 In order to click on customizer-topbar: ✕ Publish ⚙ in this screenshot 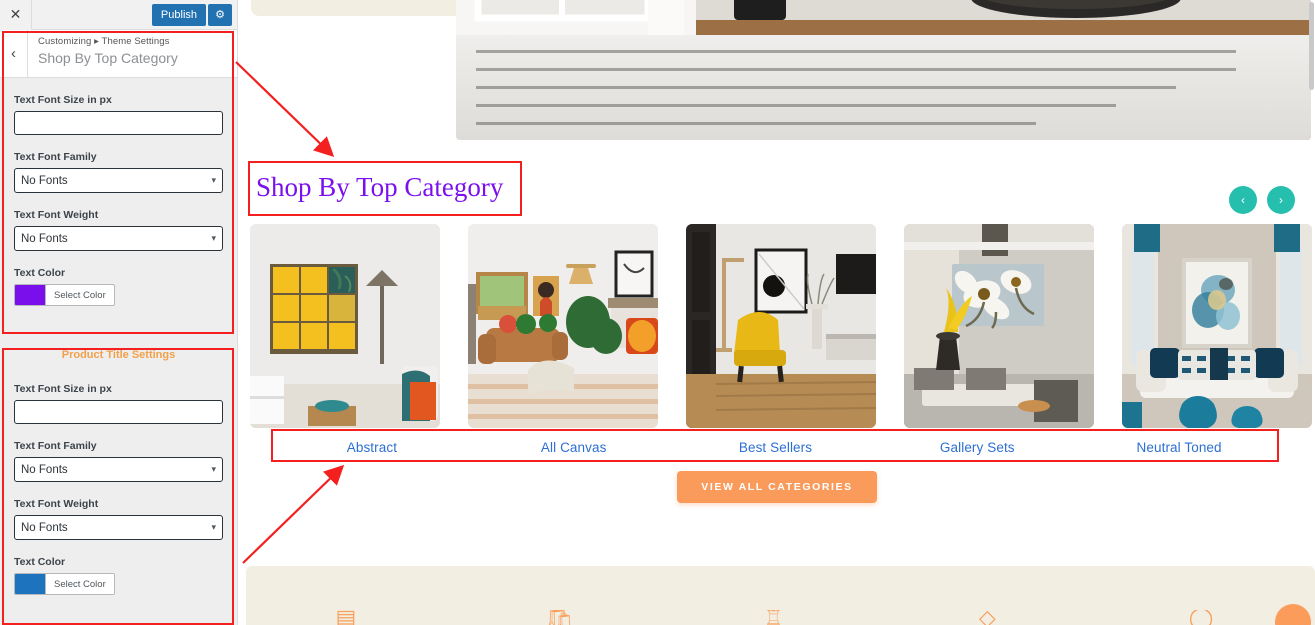, I will do `click(118, 15)`.